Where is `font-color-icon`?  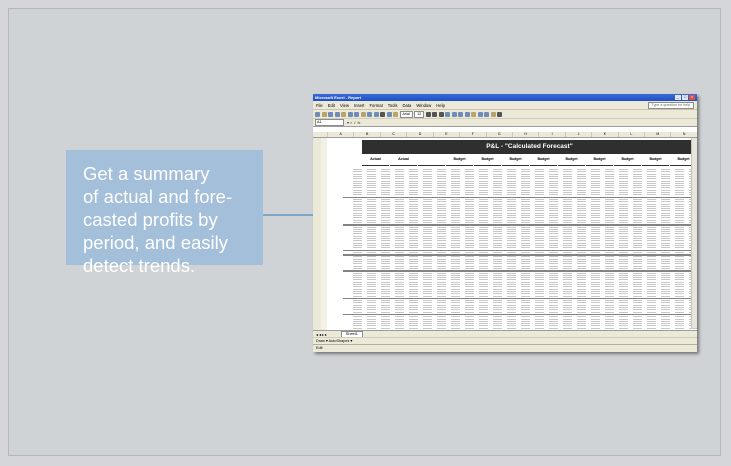 font-color-icon is located at coordinates (500, 114).